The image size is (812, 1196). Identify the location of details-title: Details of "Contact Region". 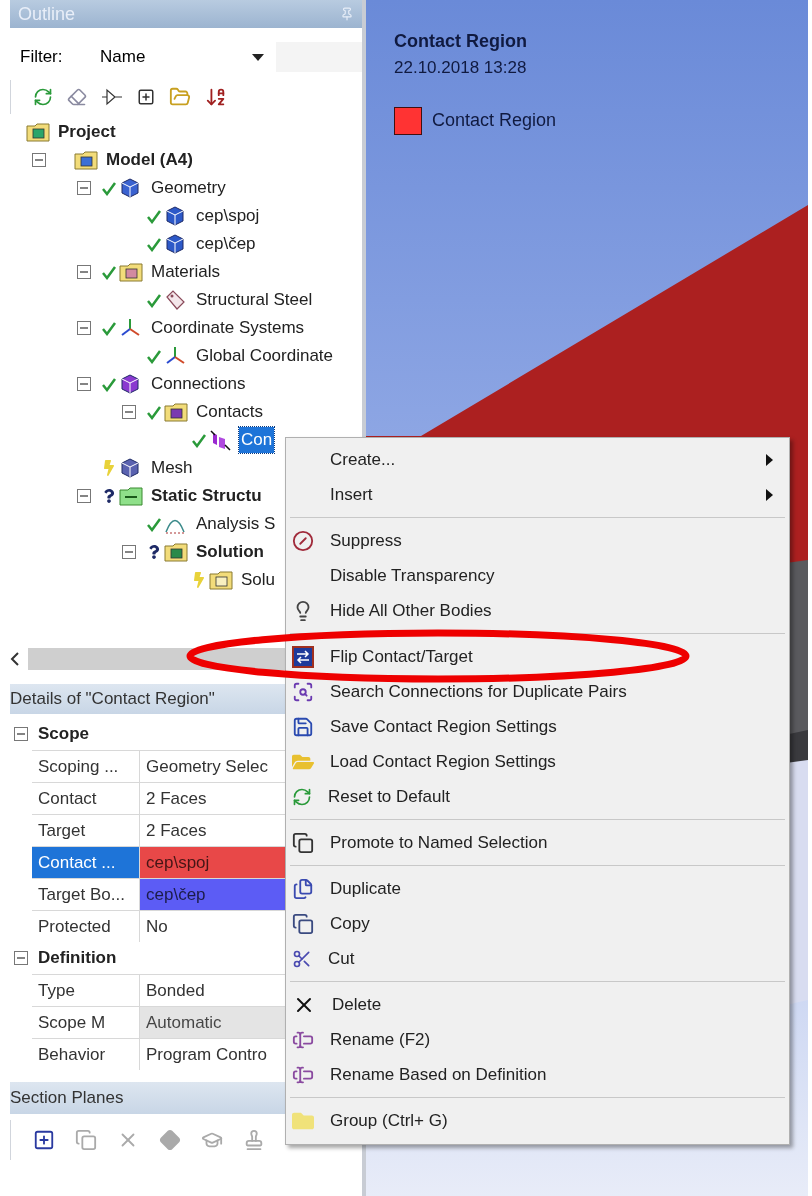
(112, 699).